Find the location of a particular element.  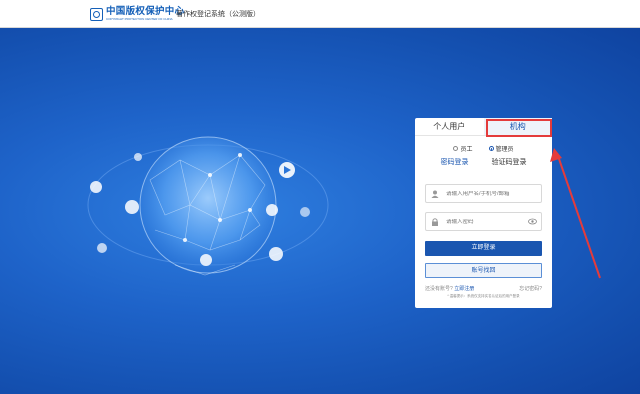

chat-icon is located at coordinates (276, 254).